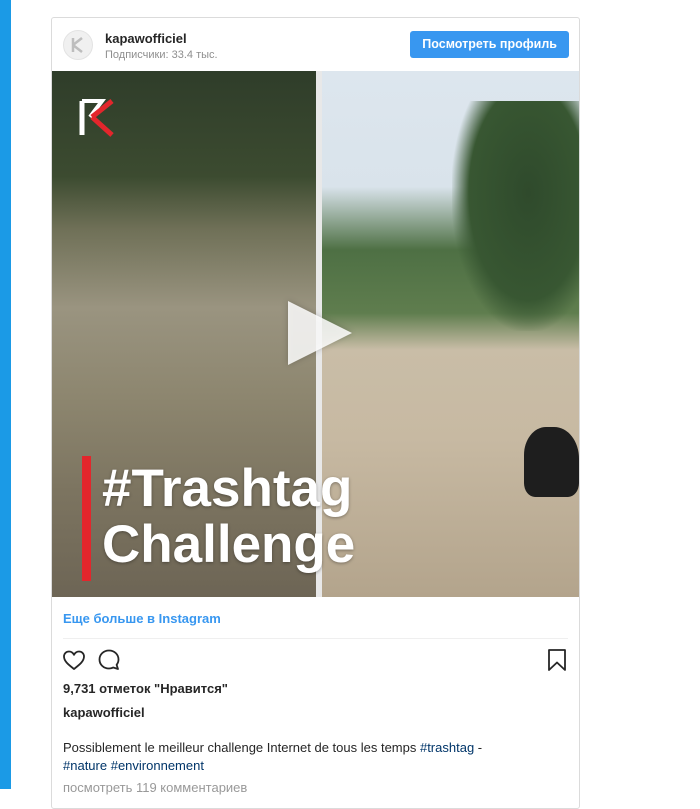 The image size is (700, 809). I want to click on kapaw-avatar-icon, so click(77, 45).